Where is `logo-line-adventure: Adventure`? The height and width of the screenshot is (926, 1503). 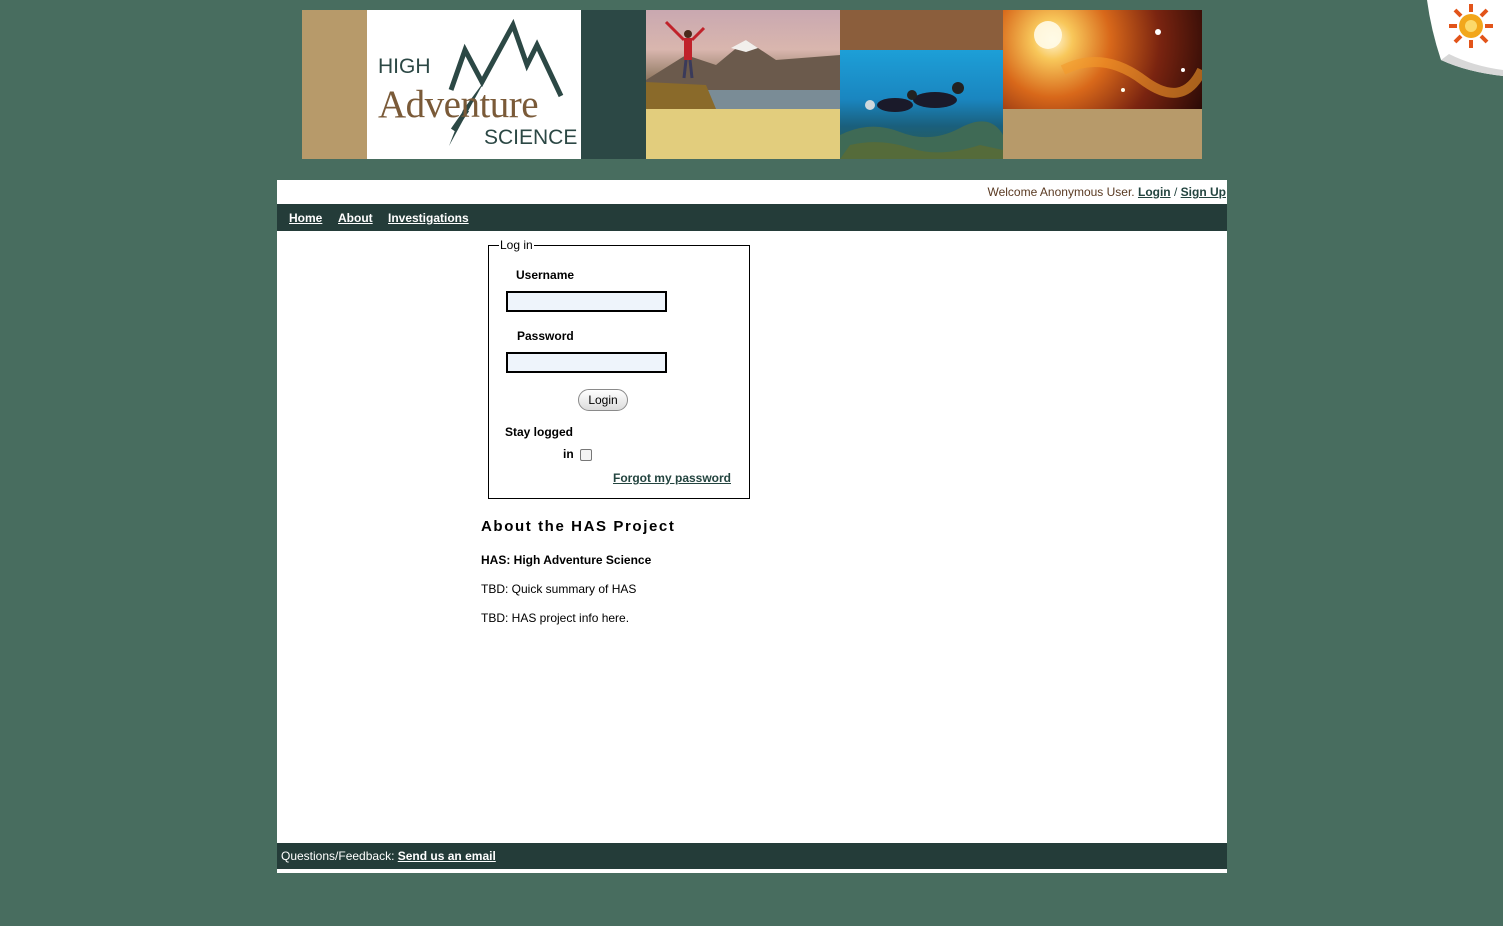 logo-line-adventure: Adventure is located at coordinates (458, 104).